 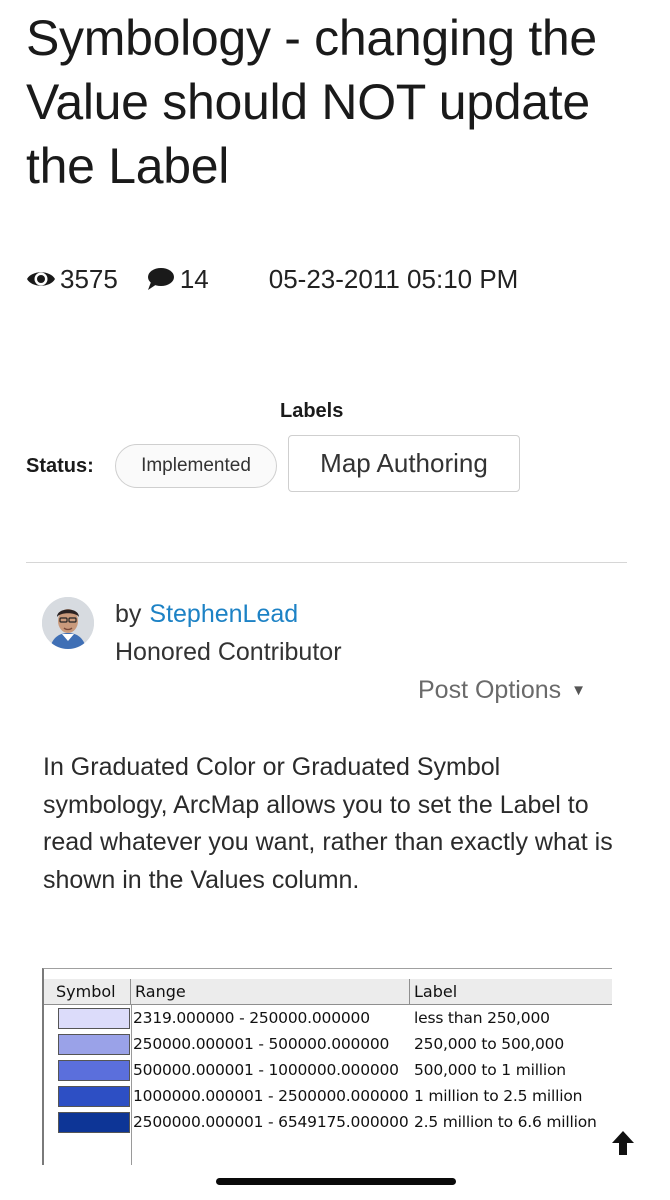 What do you see at coordinates (505, 1122) in the screenshot?
I see `label-cell: 2.5 million to 6.6 million` at bounding box center [505, 1122].